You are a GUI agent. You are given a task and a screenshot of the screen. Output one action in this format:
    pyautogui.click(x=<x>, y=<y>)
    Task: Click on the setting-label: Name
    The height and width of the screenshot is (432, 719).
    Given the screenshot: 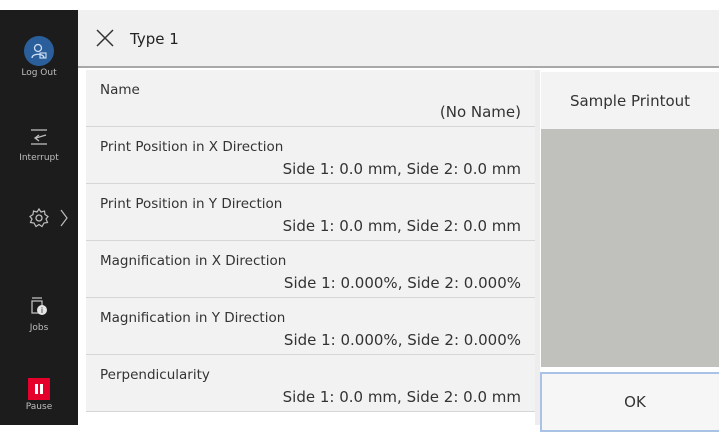 What is the action you would take?
    pyautogui.click(x=120, y=90)
    